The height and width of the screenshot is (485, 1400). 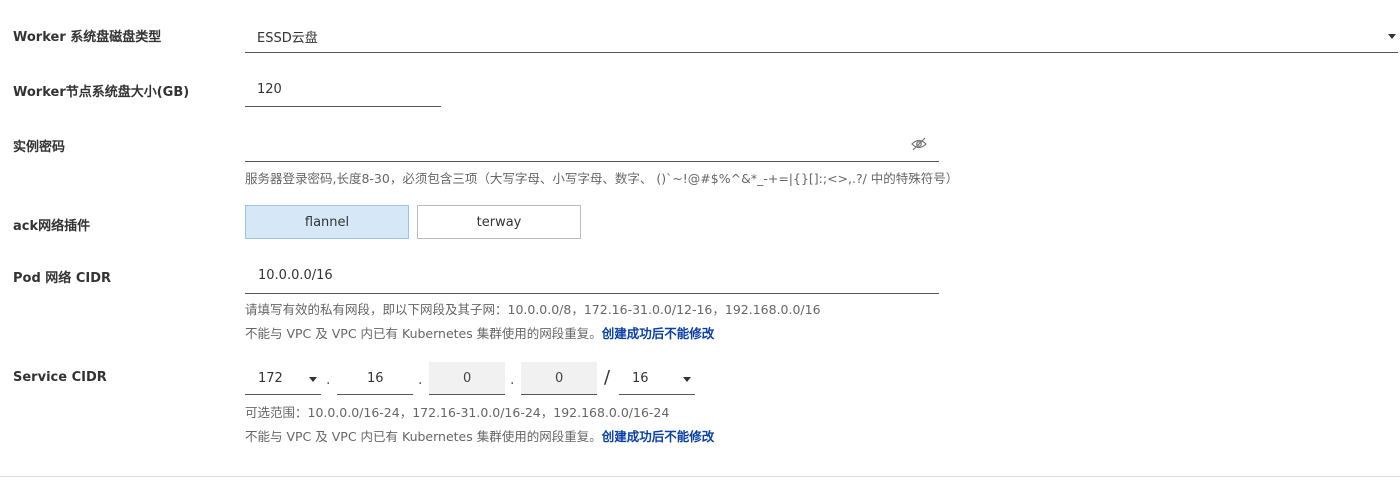 I want to click on eye-off-icon, so click(x=919, y=143).